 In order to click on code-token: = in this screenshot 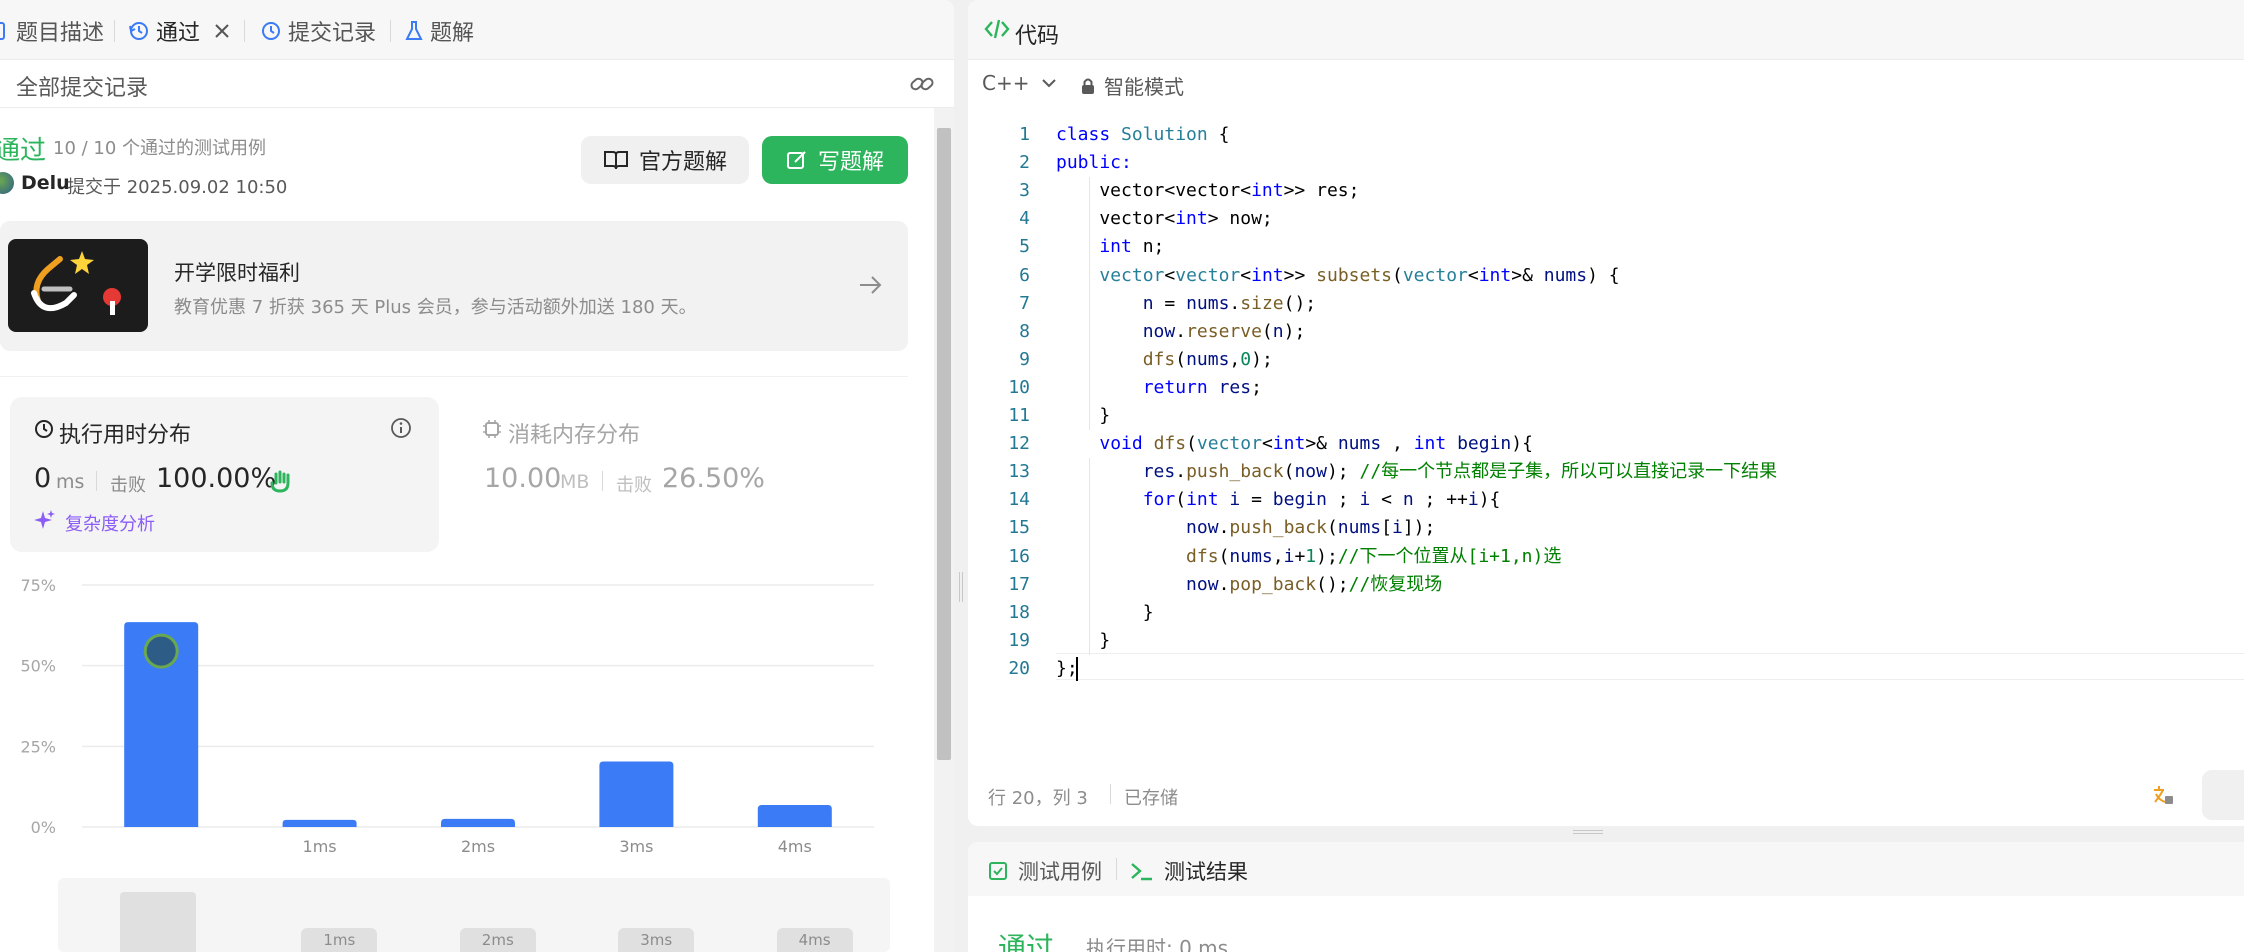, I will do `click(1256, 500)`.